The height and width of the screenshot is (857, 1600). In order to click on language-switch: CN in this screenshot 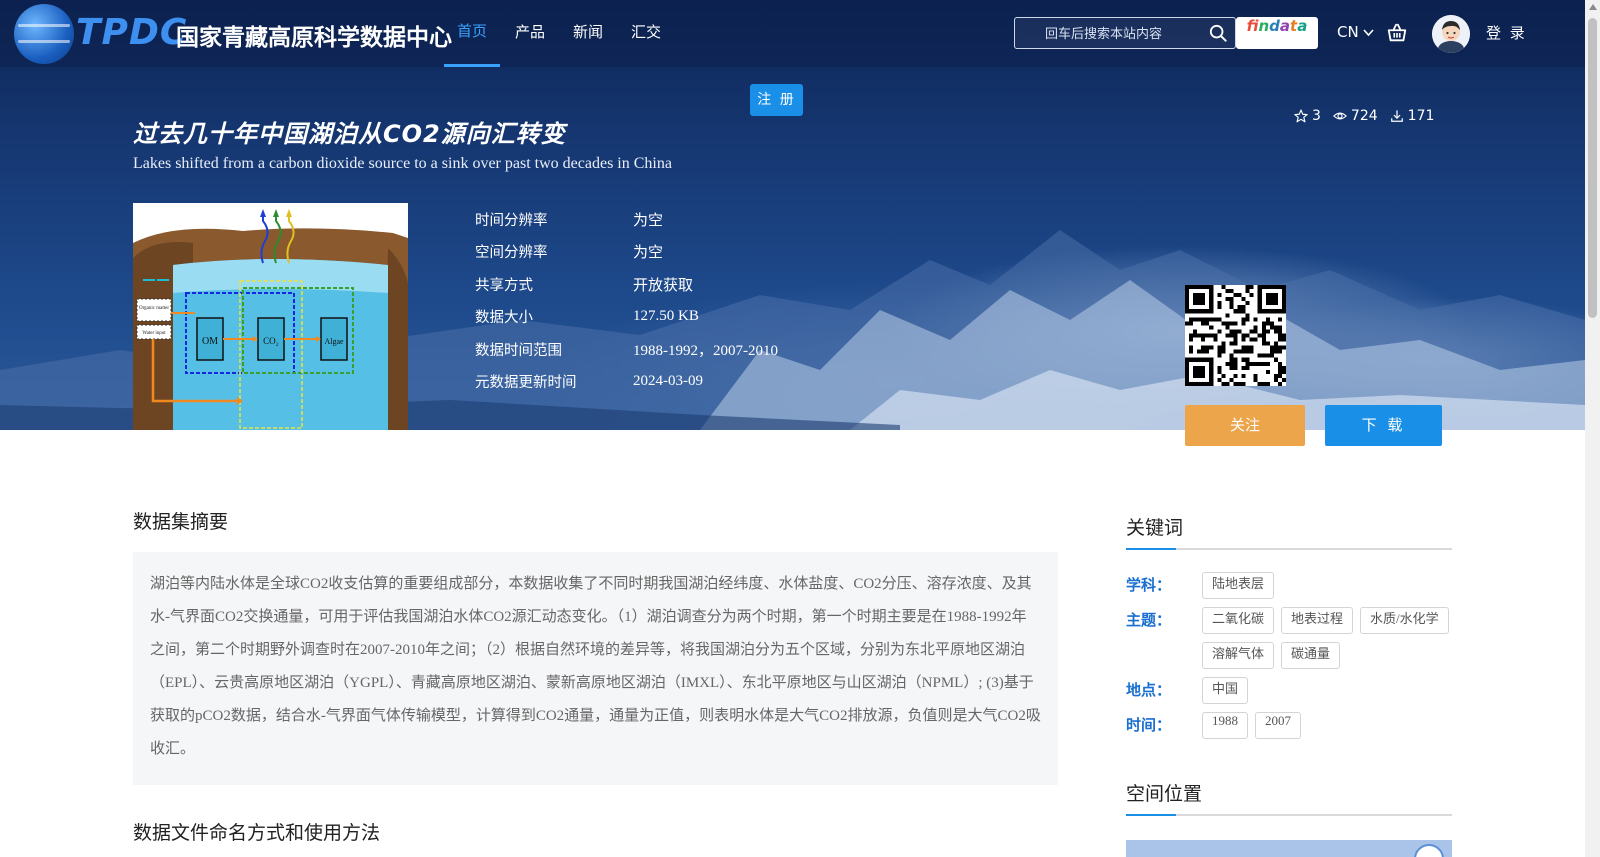, I will do `click(1356, 32)`.